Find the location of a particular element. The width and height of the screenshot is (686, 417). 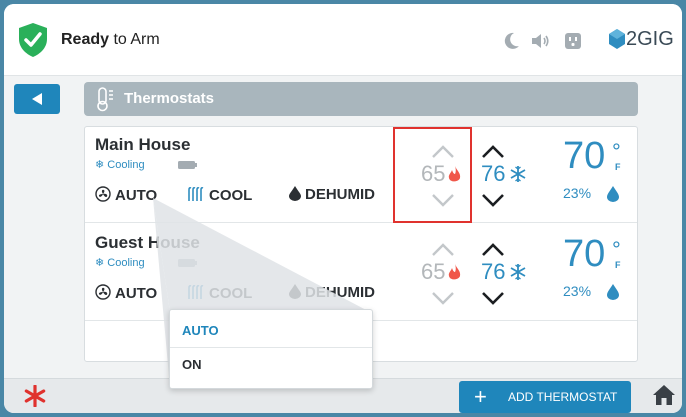

back-button is located at coordinates (37, 99).